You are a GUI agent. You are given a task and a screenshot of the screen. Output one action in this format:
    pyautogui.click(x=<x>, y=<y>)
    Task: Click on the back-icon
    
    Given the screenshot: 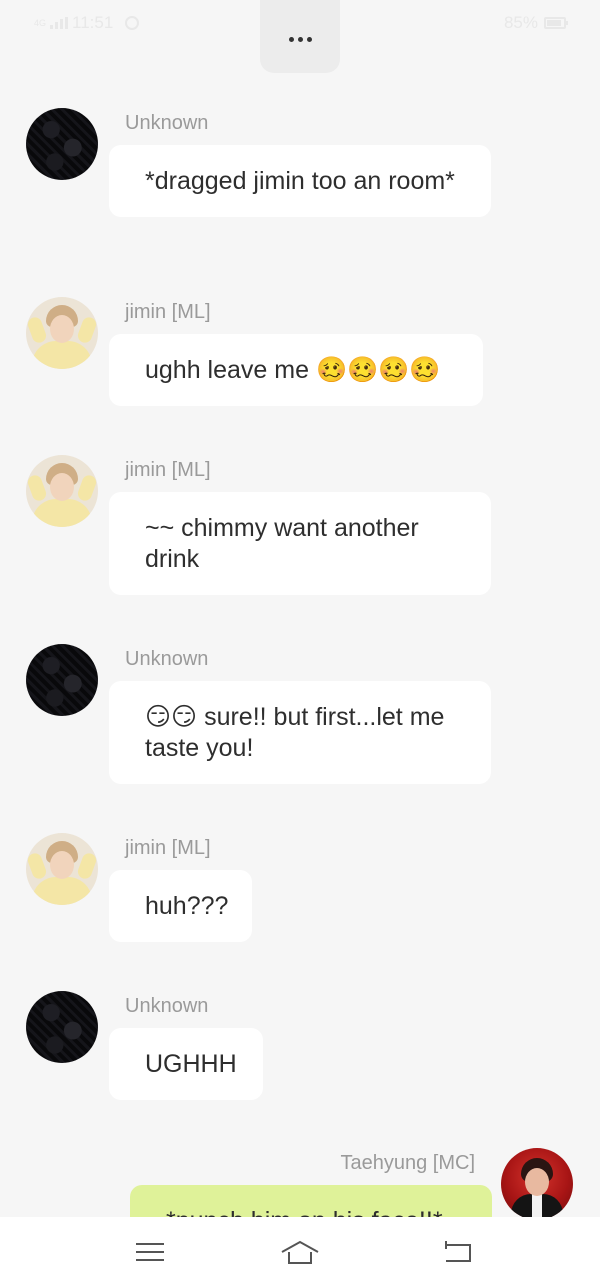 What is the action you would take?
    pyautogui.click(x=458, y=1252)
    